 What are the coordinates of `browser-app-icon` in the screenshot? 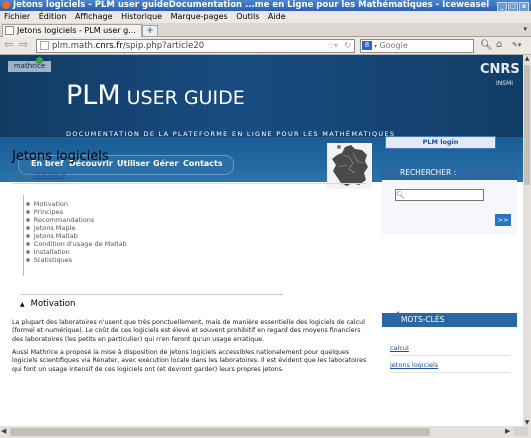 It's located at (6, 5).